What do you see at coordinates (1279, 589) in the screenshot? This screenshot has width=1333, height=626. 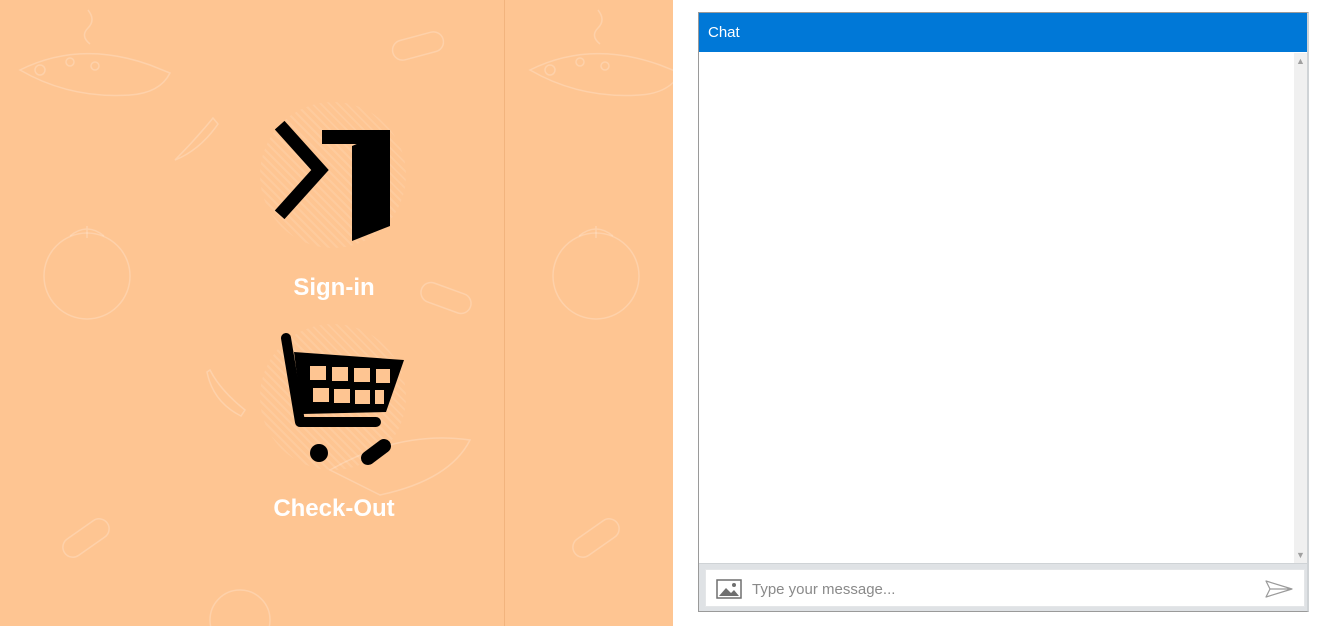 I see `send-icon` at bounding box center [1279, 589].